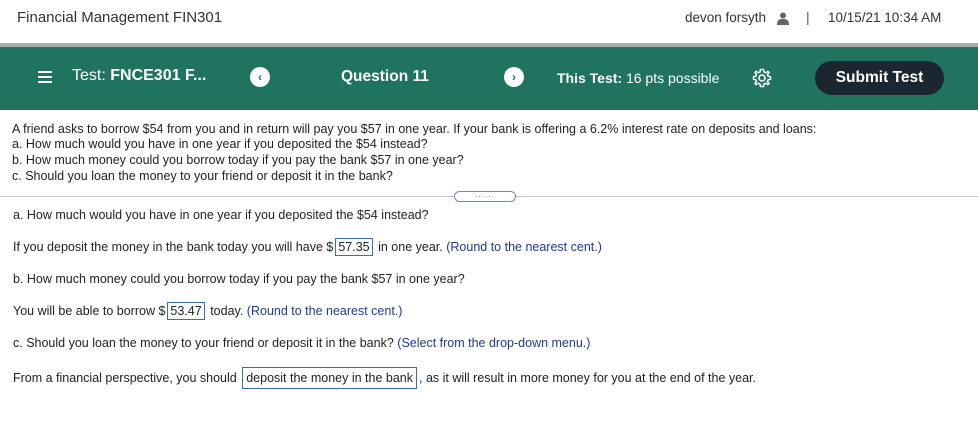 The image size is (978, 436). Describe the element at coordinates (227, 311) in the screenshot. I see `answer-b-text-after: today.` at that location.